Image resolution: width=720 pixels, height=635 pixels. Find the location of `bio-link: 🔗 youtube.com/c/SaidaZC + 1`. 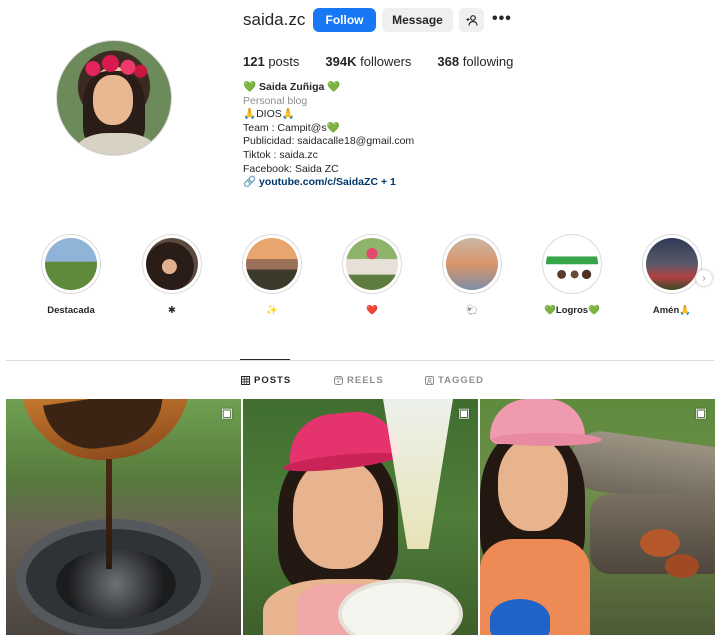

bio-link: 🔗 youtube.com/c/SaidaZC + 1 is located at coordinates (328, 183).